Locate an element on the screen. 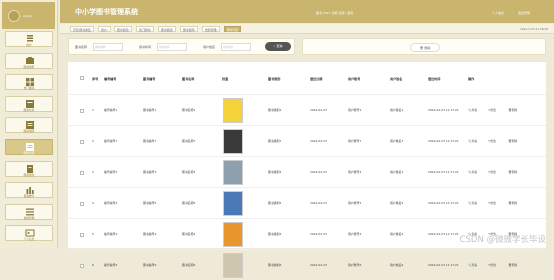  cell-acct: 用户账号3 is located at coordinates (354, 172).